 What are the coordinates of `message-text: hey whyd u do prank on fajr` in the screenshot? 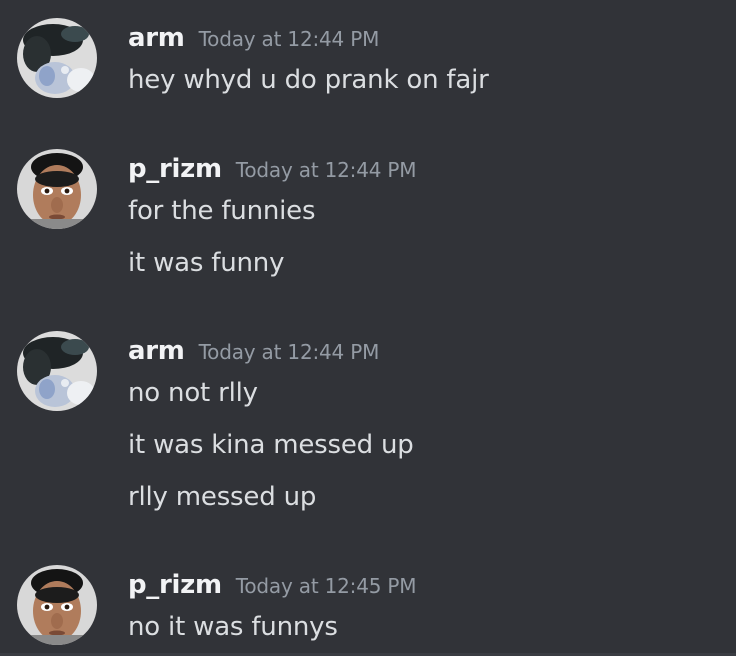 It's located at (308, 80).